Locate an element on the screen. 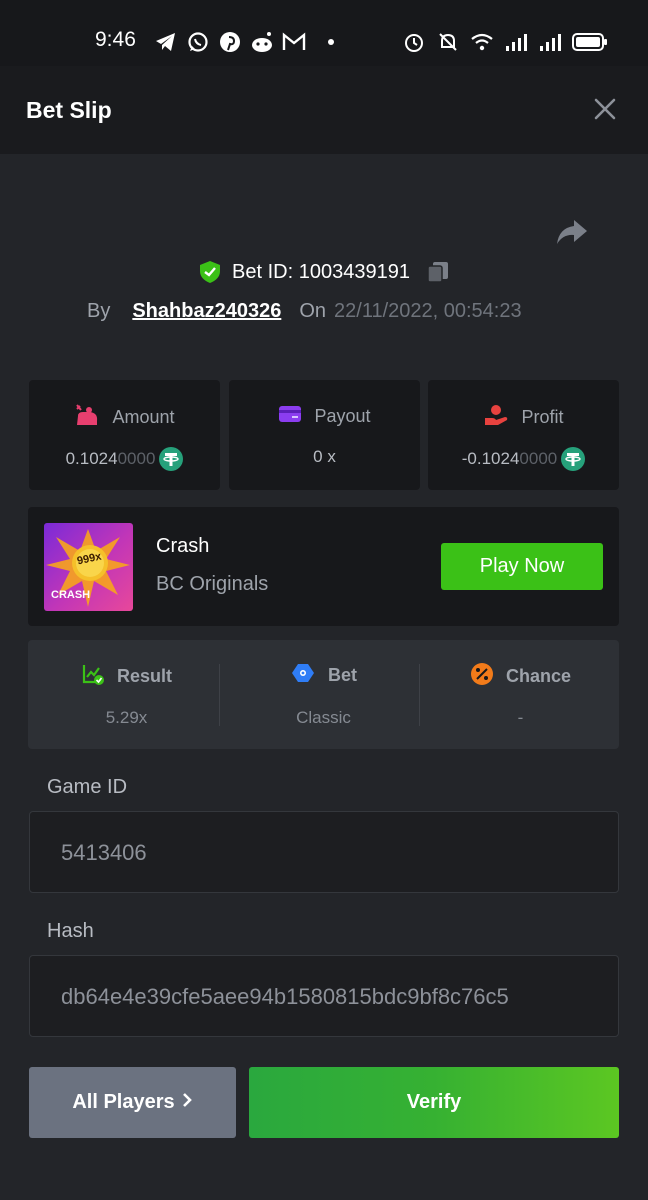 The width and height of the screenshot is (648, 1200). system-icons is located at coordinates (505, 42).